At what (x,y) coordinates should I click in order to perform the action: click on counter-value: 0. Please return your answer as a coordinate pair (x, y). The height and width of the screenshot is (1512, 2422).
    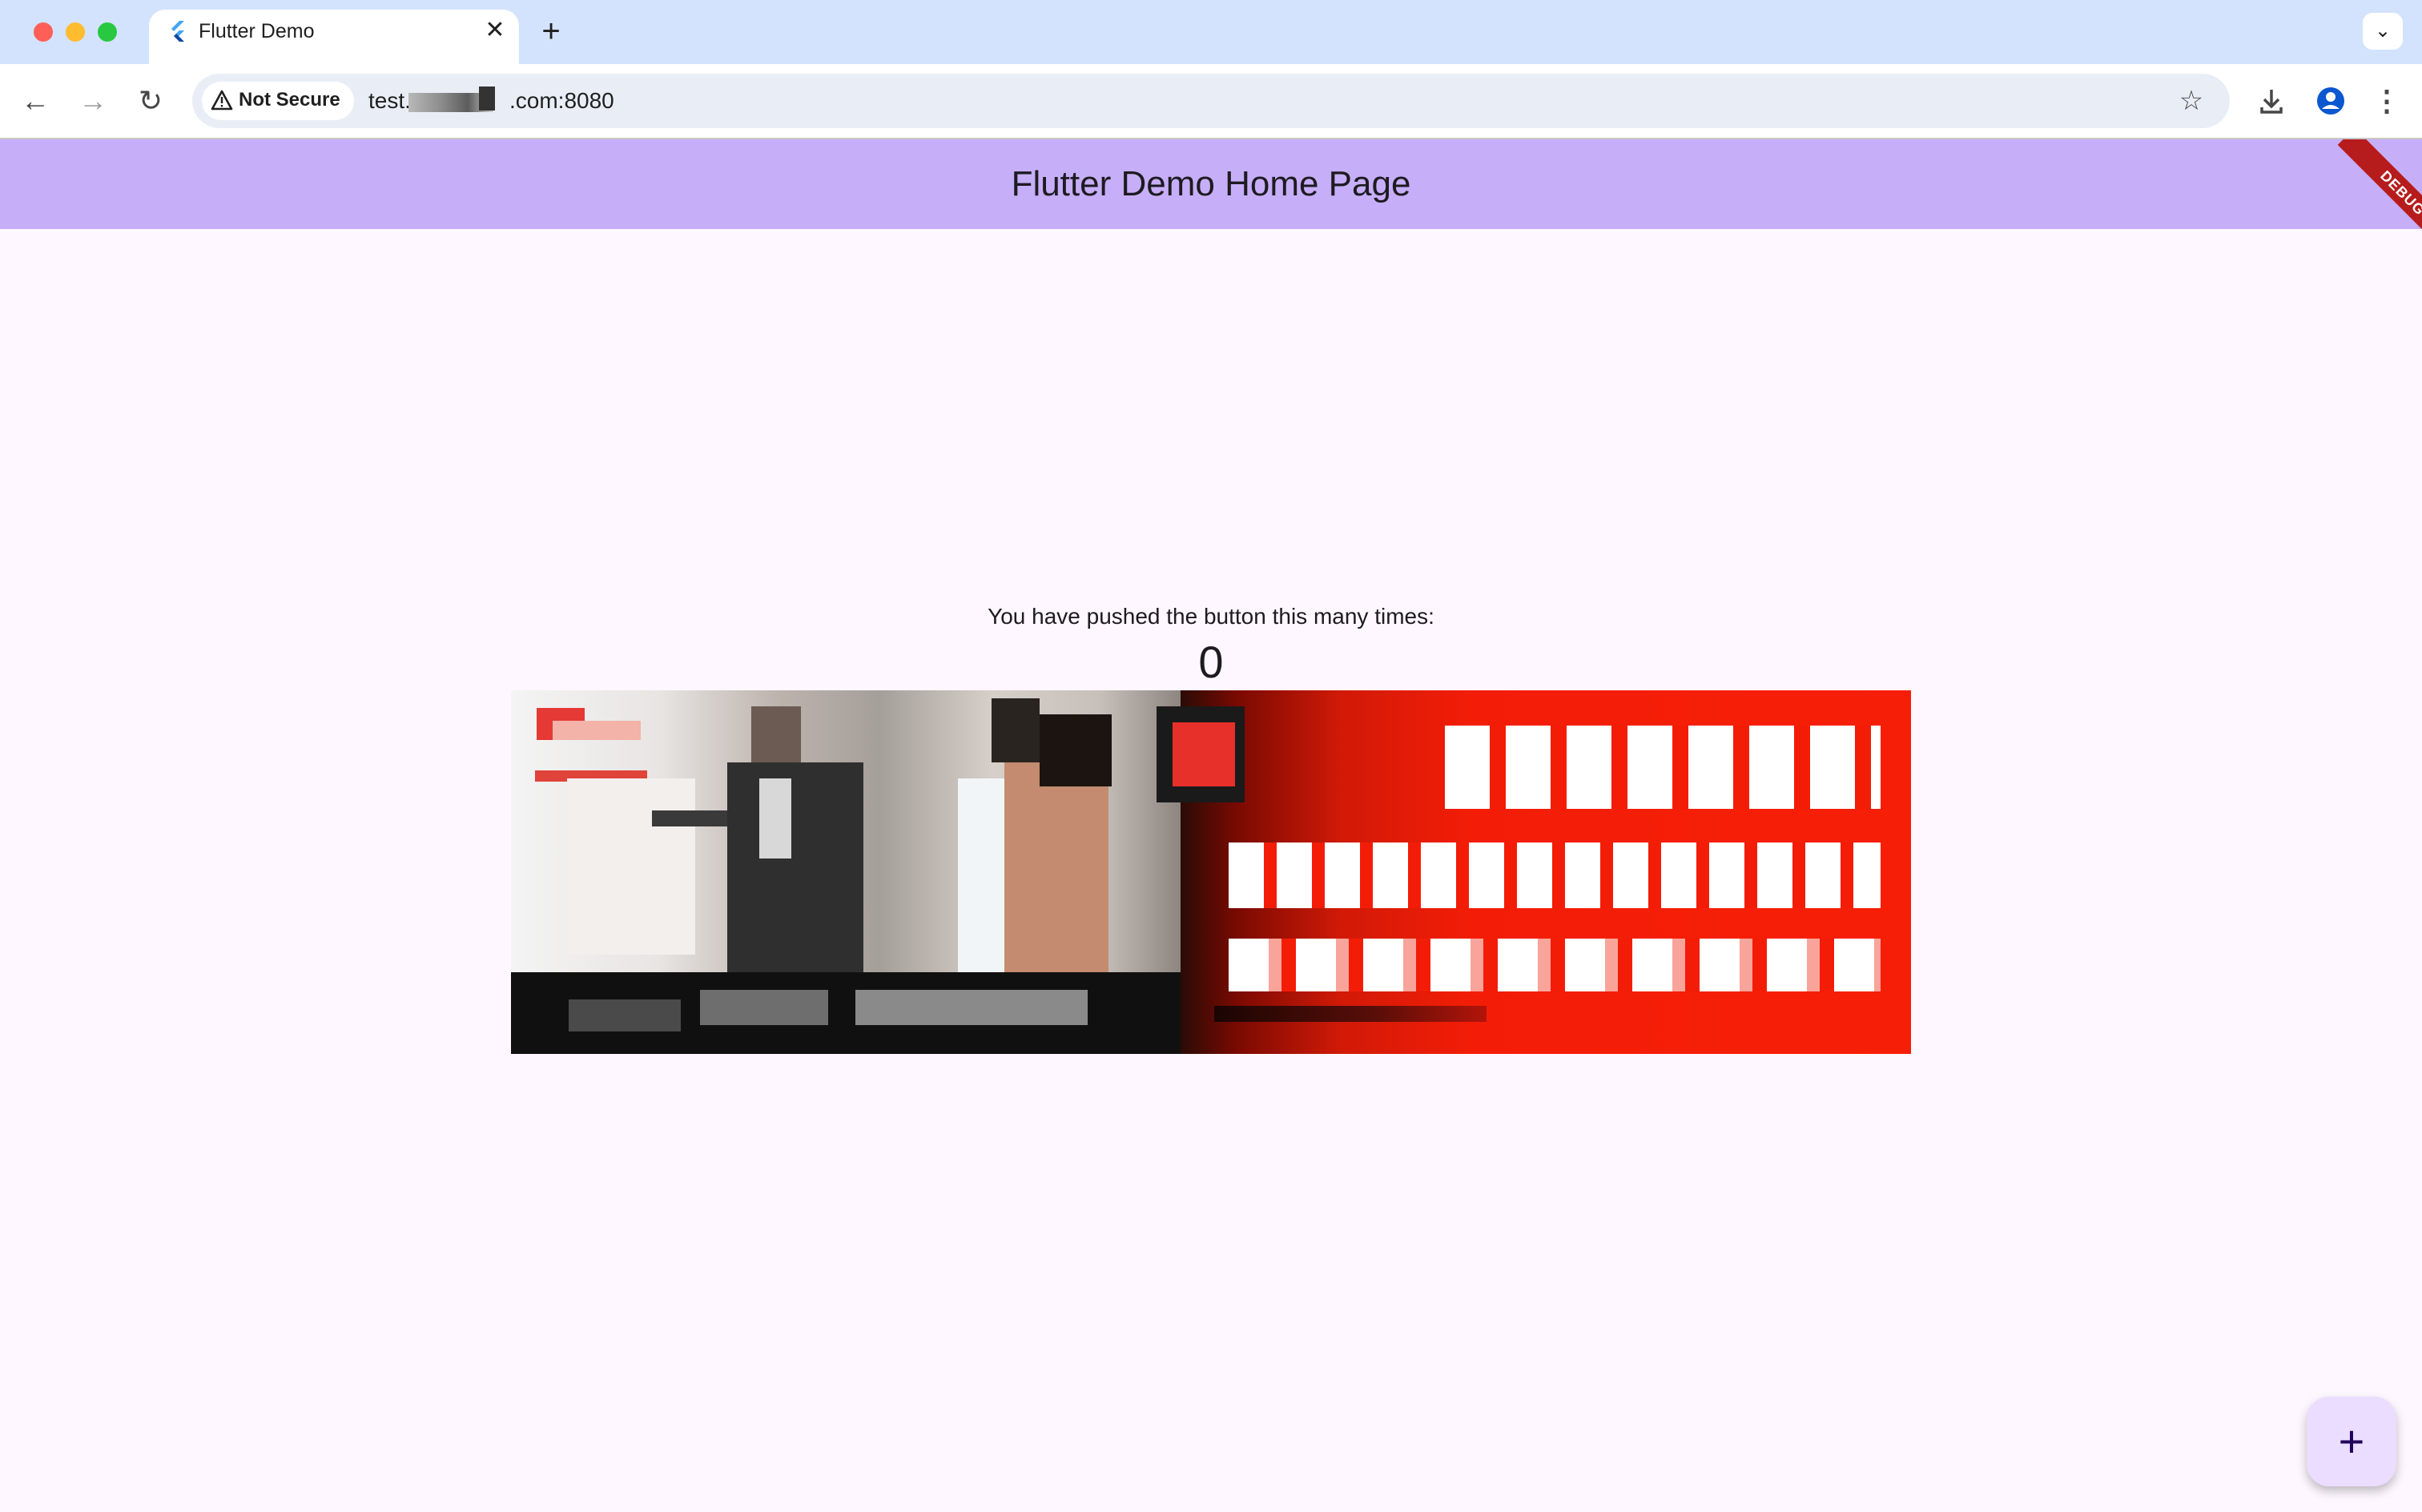
    Looking at the image, I should click on (1211, 662).